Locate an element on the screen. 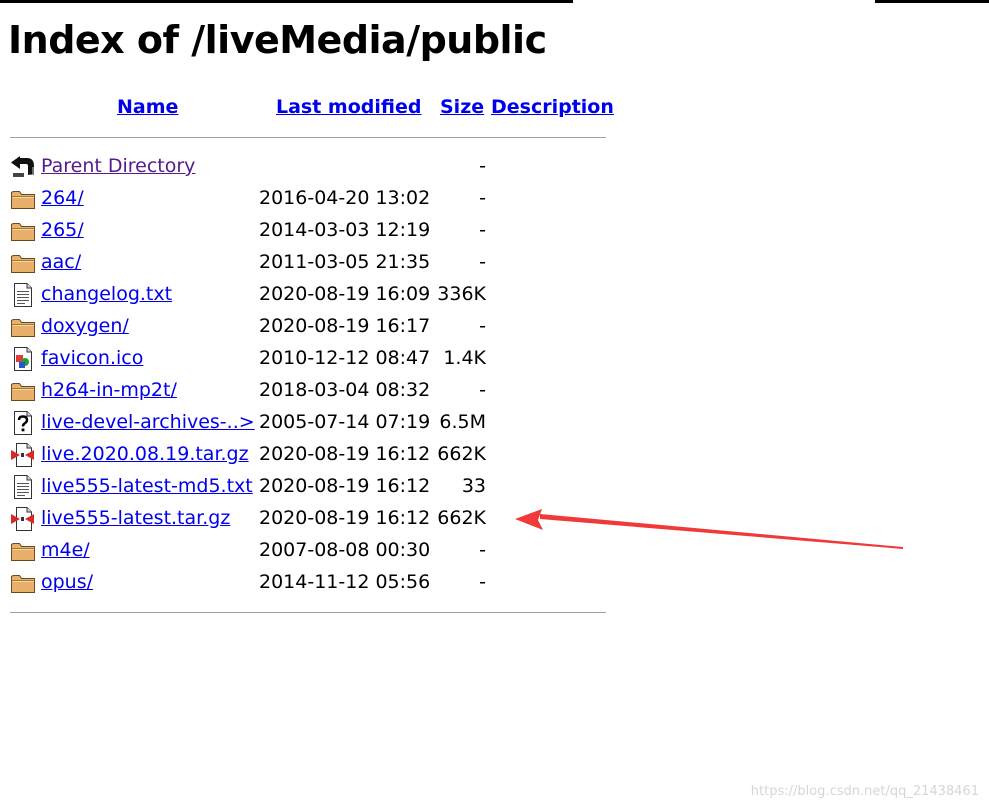 Image resolution: width=989 pixels, height=810 pixels. table-row: favicon.ico 2010-12-12 08:47 1.4K is located at coordinates (308, 360).